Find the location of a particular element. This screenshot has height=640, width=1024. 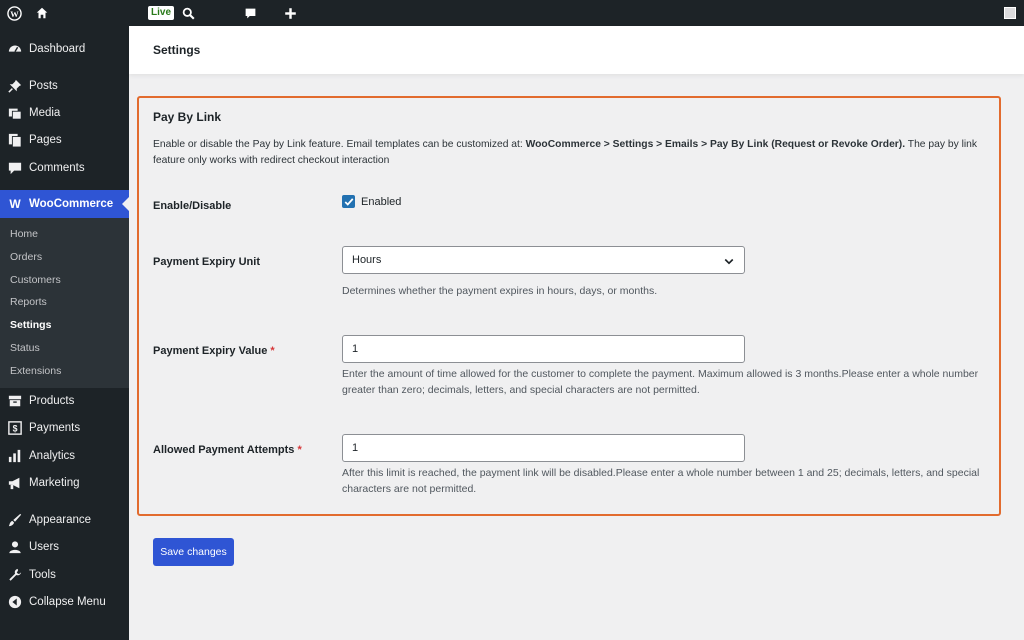

menu-label: Appearance is located at coordinates (60, 520).